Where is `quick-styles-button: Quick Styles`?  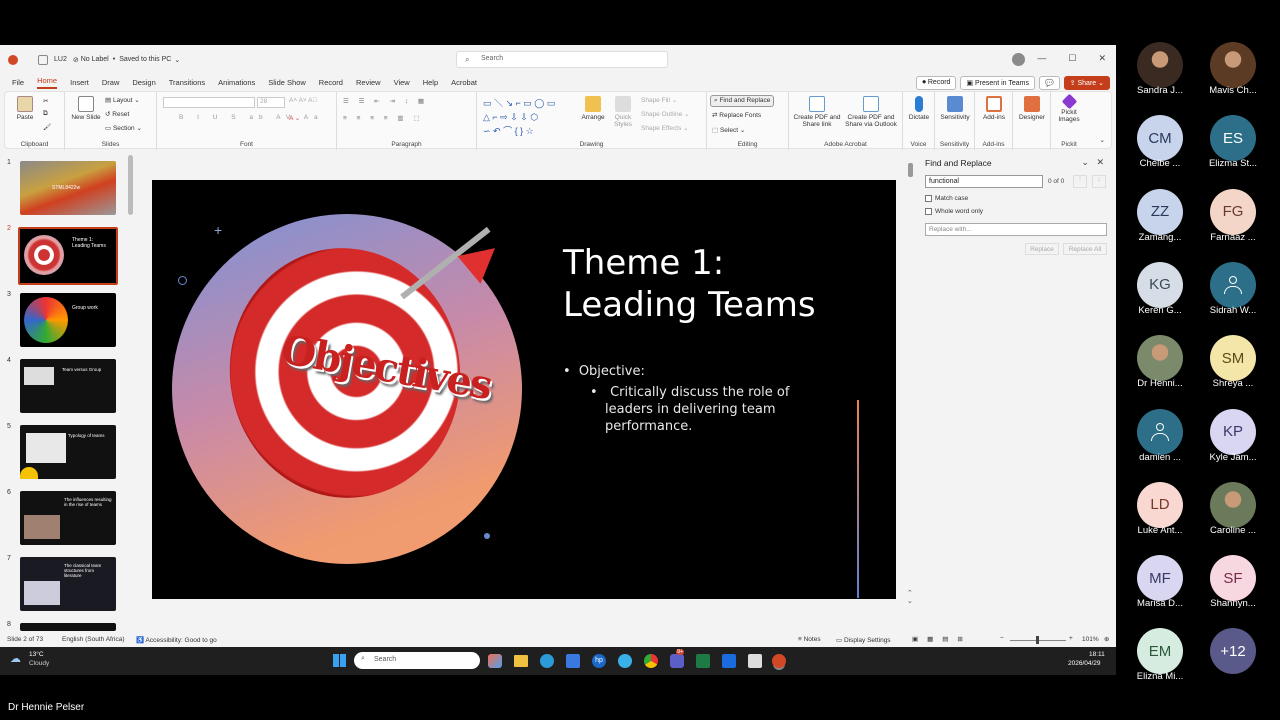
quick-styles-button: Quick Styles is located at coordinates (623, 112).